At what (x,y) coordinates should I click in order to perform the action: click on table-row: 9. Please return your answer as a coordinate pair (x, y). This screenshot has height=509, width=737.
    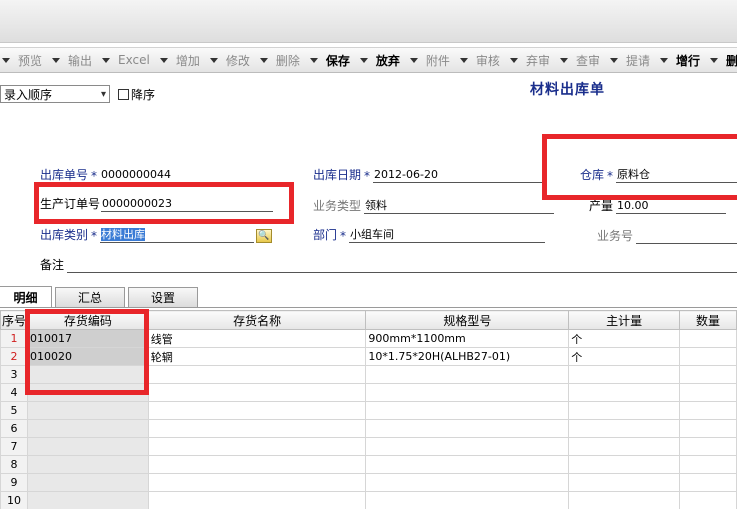
    Looking at the image, I should click on (368, 482).